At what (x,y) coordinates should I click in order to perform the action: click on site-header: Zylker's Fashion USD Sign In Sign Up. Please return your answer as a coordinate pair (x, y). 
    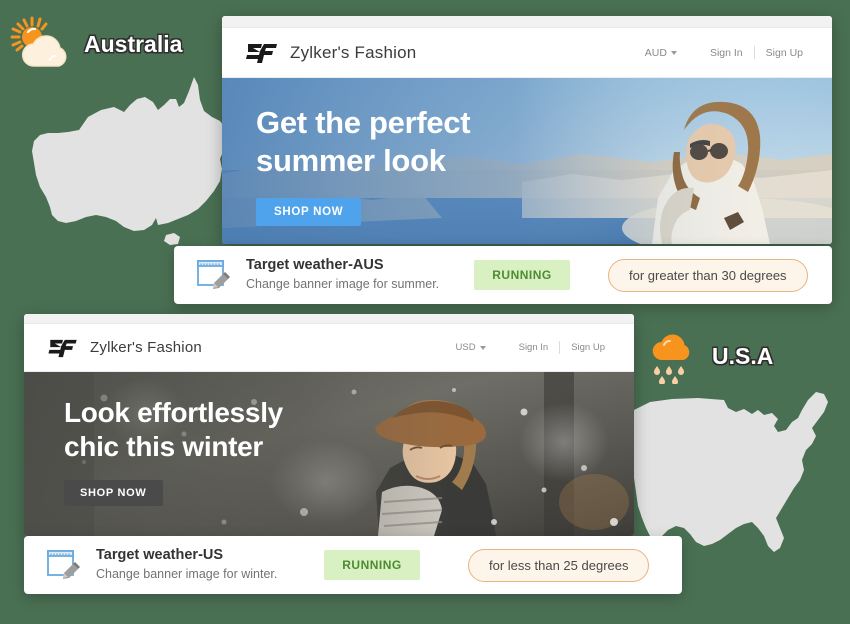
    Looking at the image, I should click on (329, 348).